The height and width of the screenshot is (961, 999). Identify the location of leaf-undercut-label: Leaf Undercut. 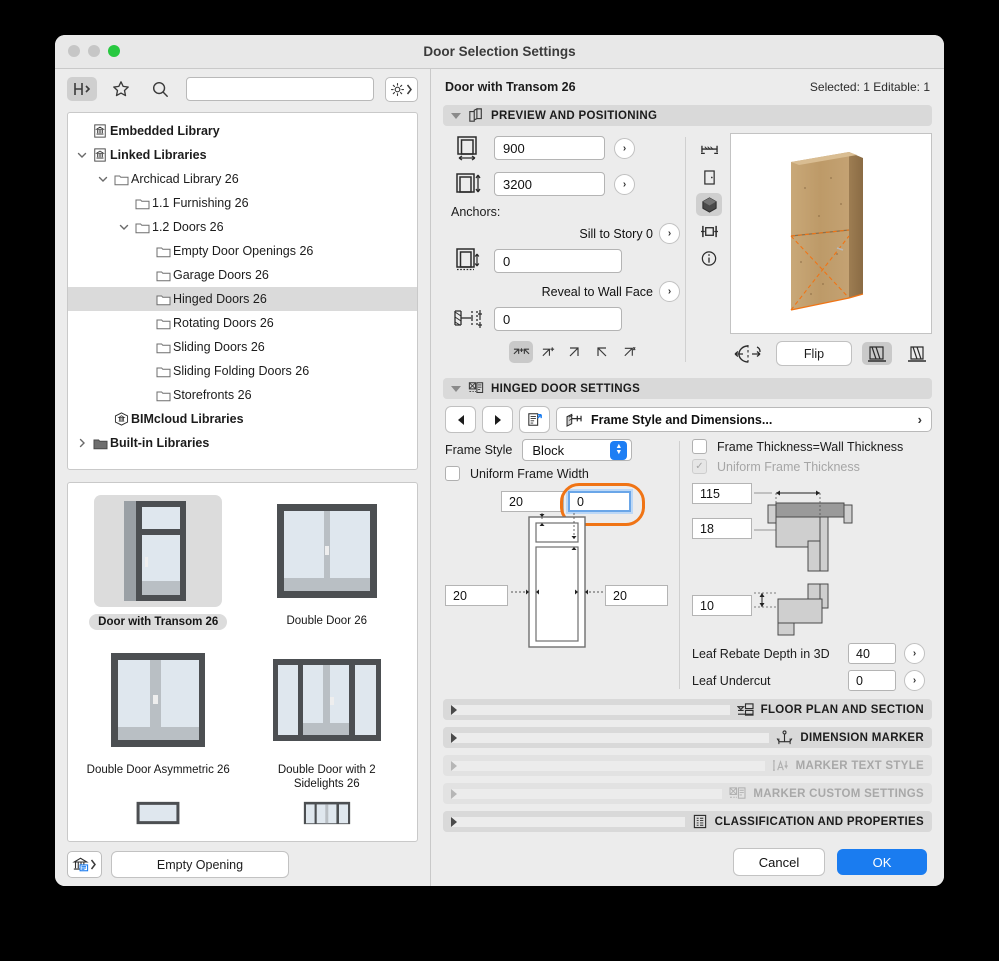
(731, 680).